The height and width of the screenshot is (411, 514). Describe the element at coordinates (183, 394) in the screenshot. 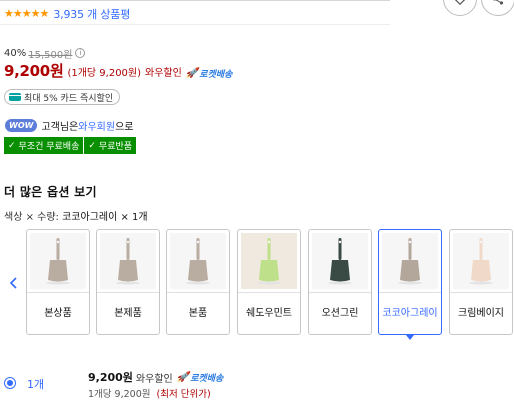

I see `lowest-unit-label: (최저 단위가)` at that location.